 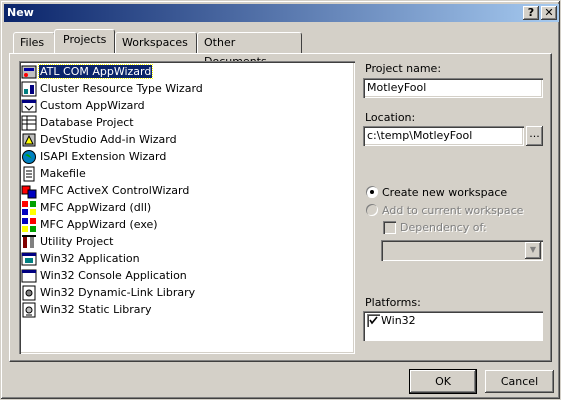 I want to click on list-item-label: Win32 Static Library, so click(x=96, y=309).